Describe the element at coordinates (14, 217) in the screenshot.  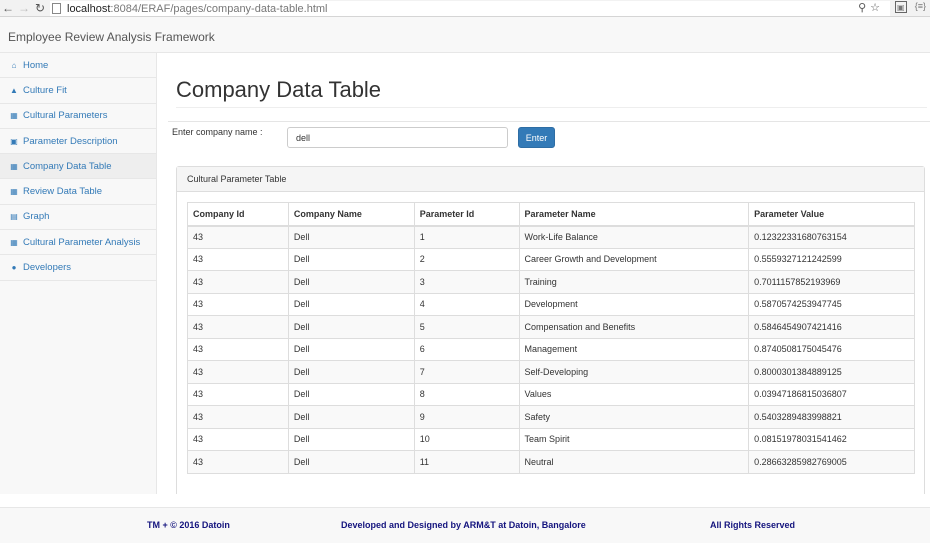
I see `bar-chart-icon: ▤` at that location.